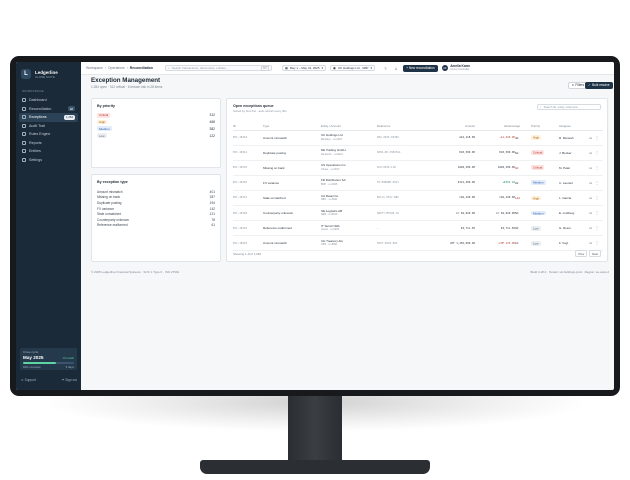 The image size is (630, 480). Describe the element at coordinates (248, 153) in the screenshot. I see `cell-id: EXC-18341` at that location.